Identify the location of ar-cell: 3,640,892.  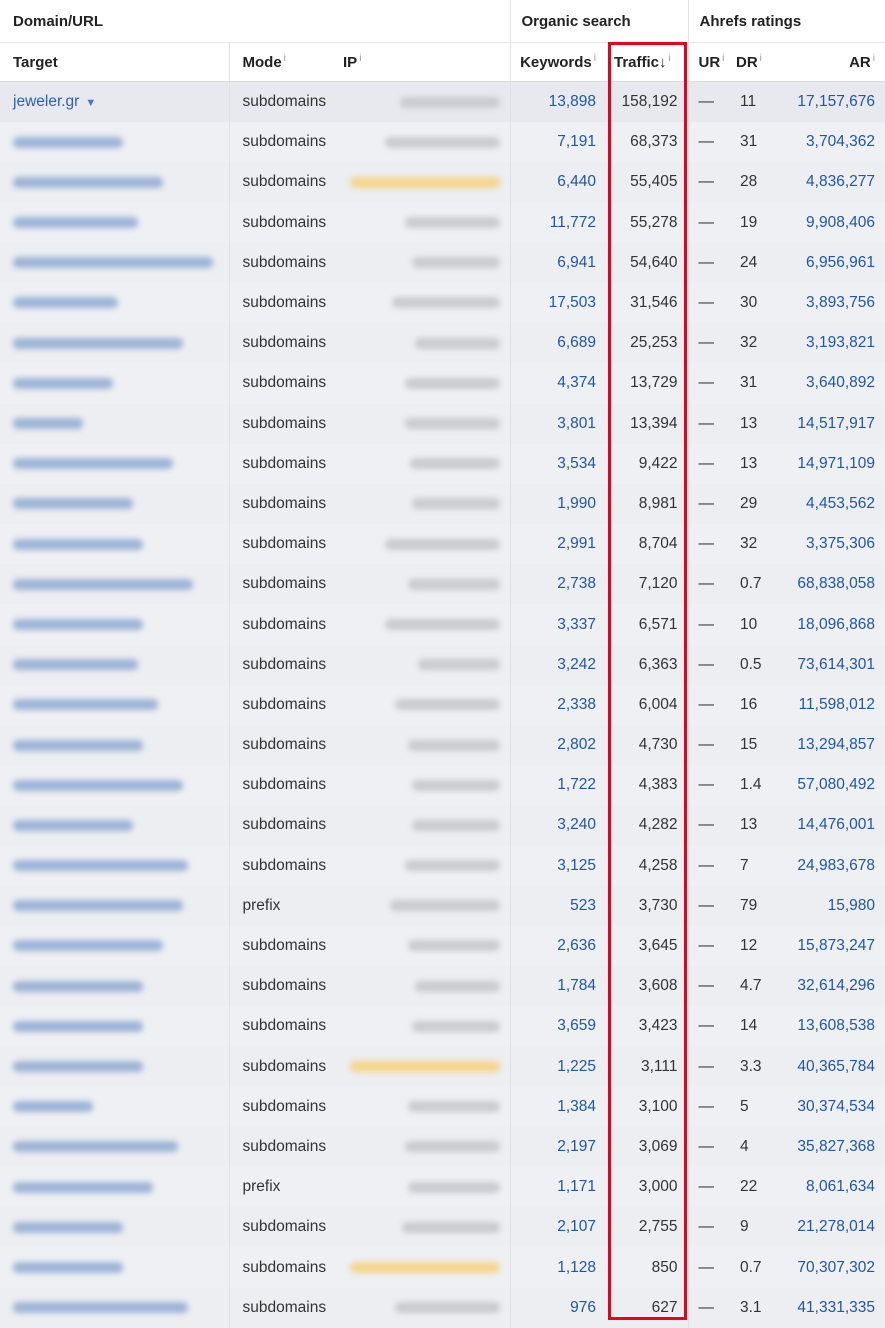
(827, 383).